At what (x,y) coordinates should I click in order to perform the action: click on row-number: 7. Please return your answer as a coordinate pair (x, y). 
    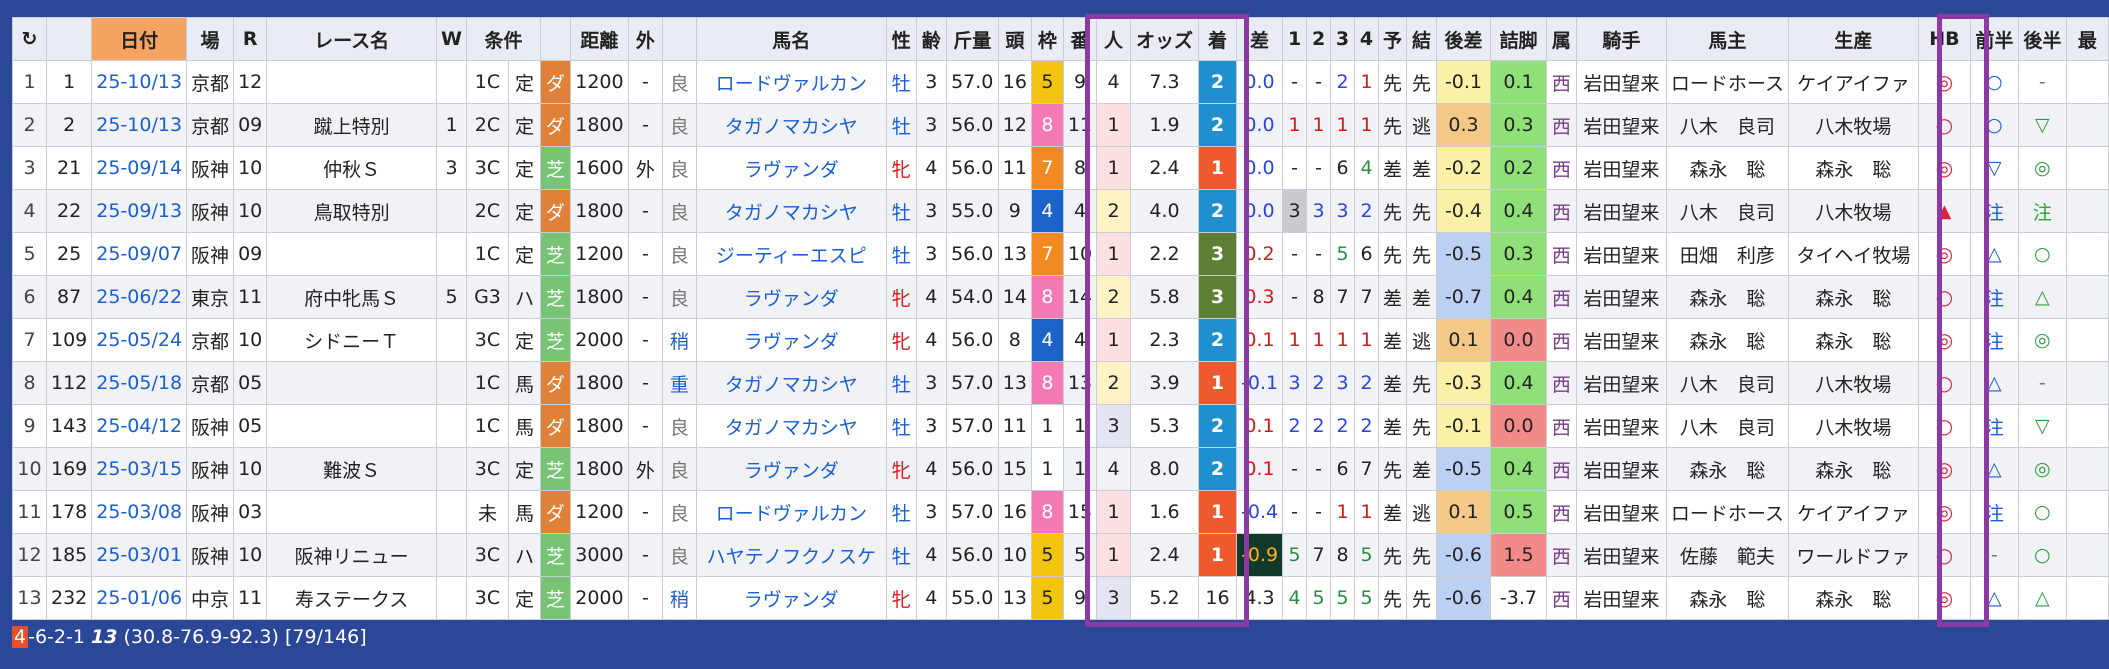
    Looking at the image, I should click on (29, 340).